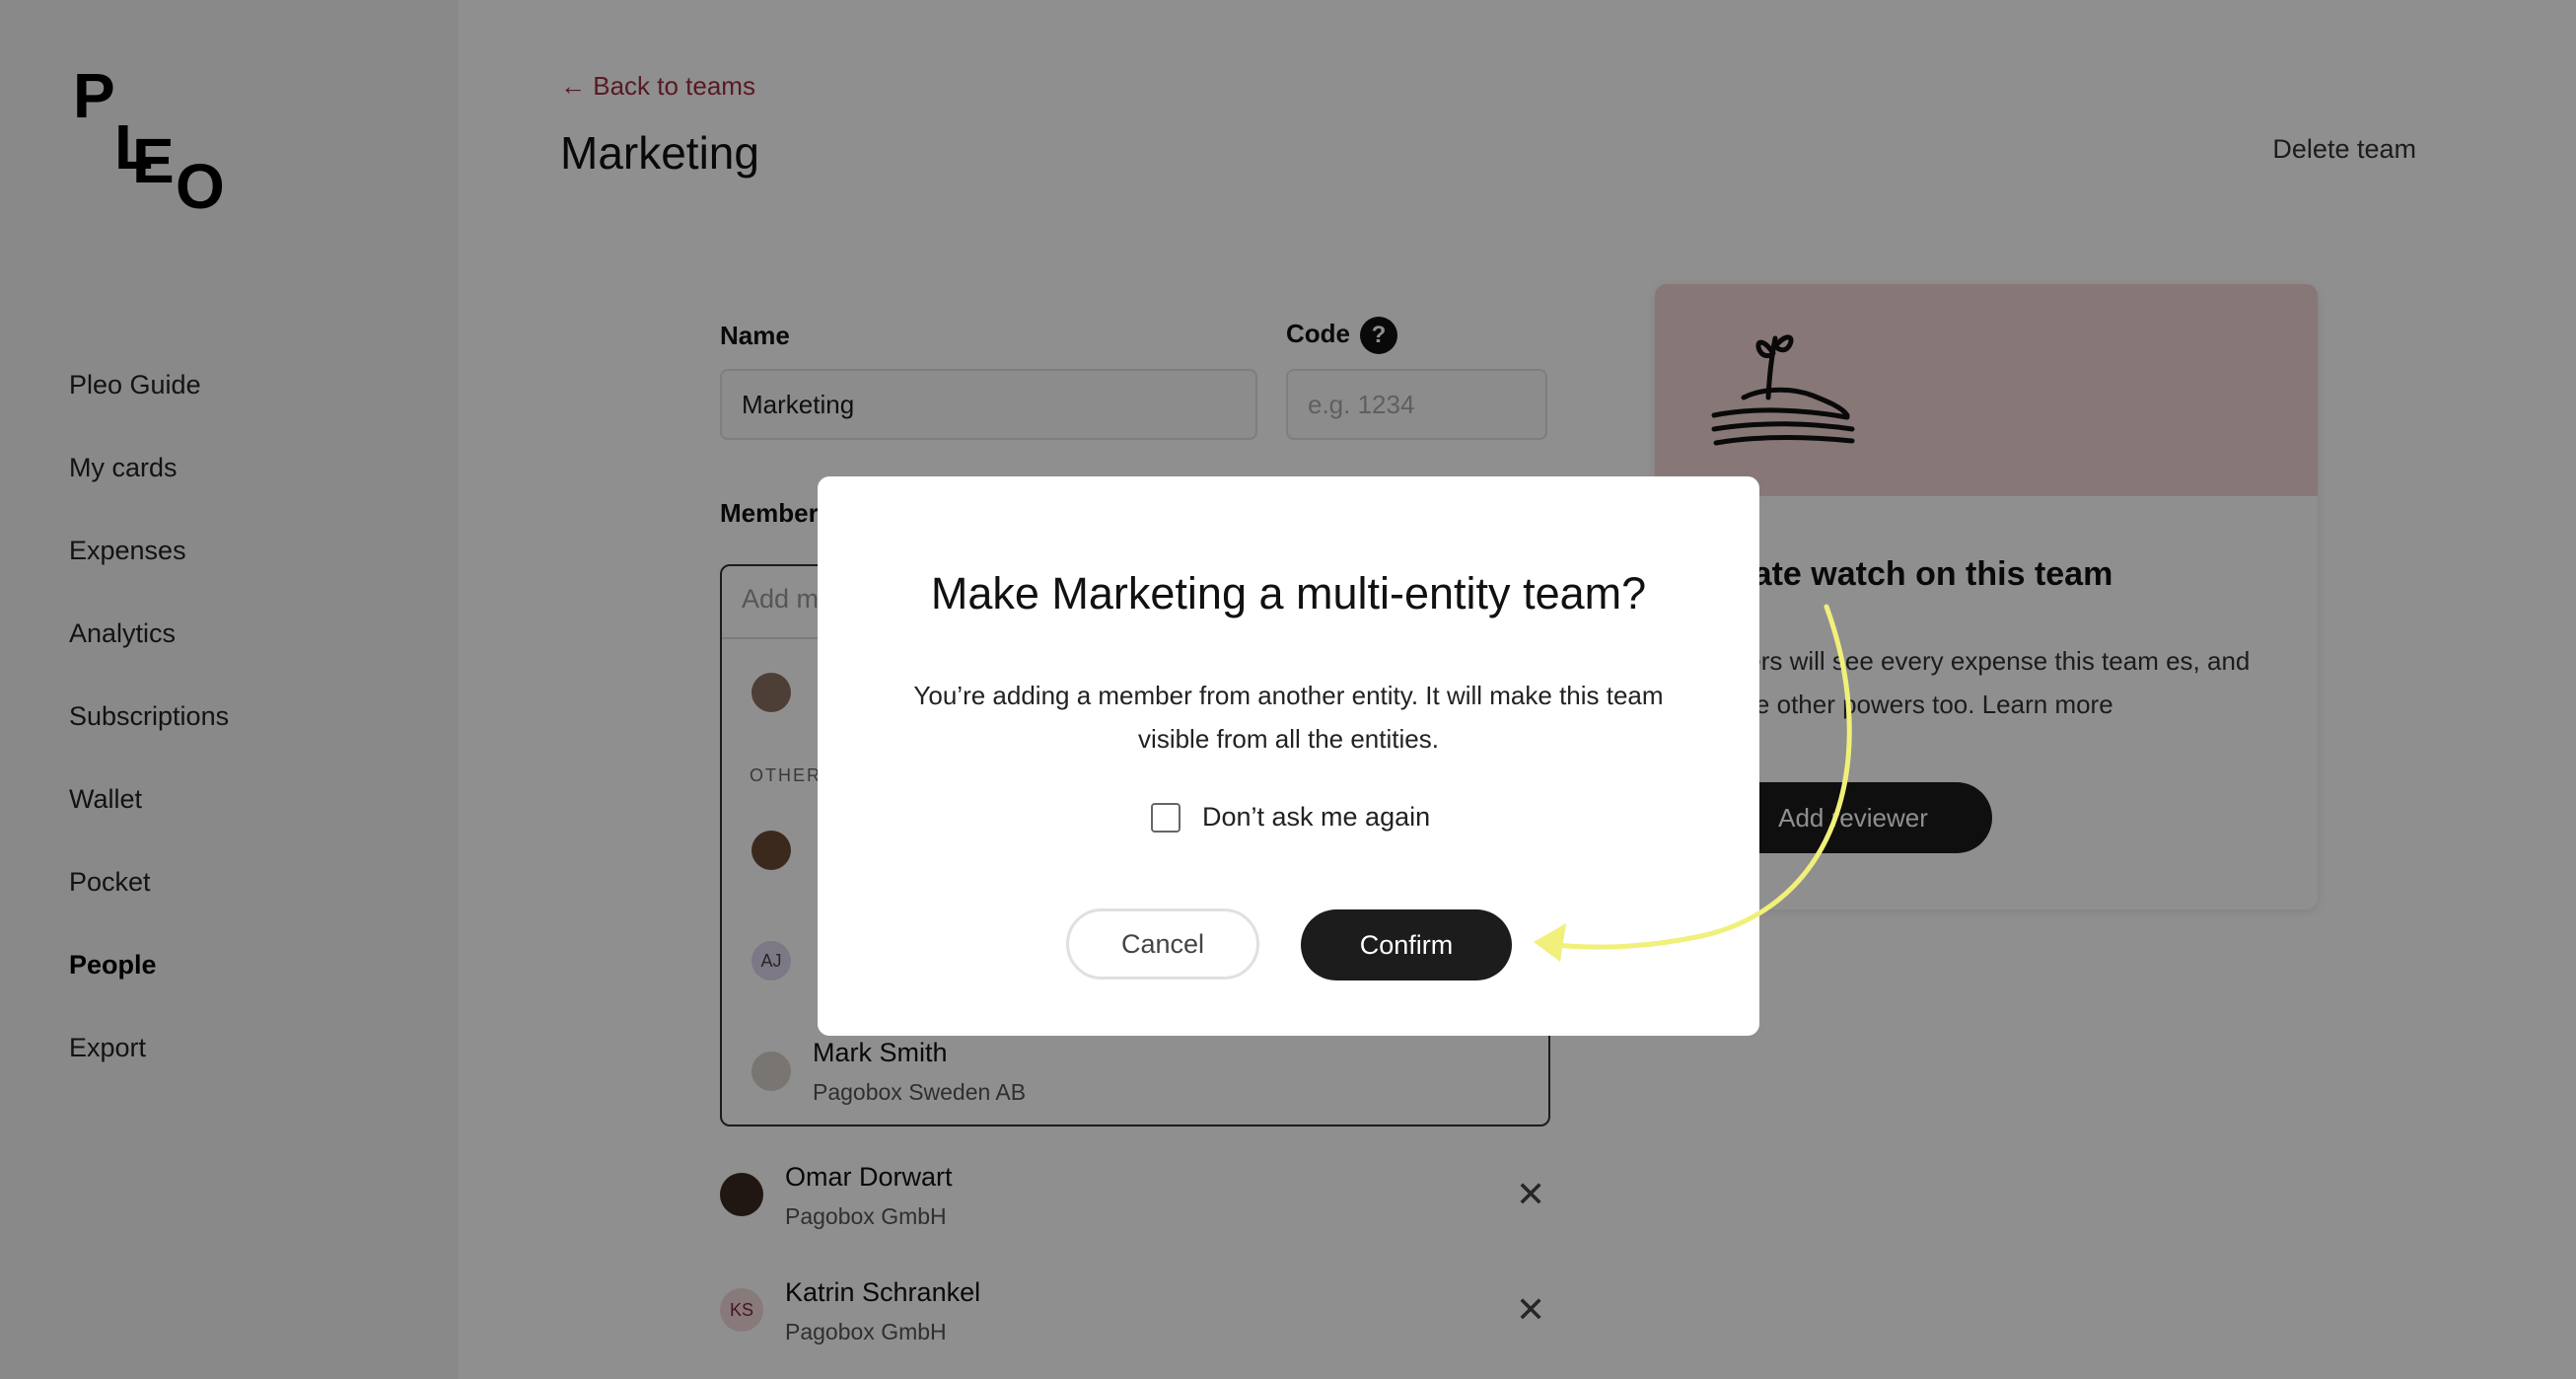  I want to click on dont-ask-again-checkbox-row: Don’t ask me again, so click(1290, 817).